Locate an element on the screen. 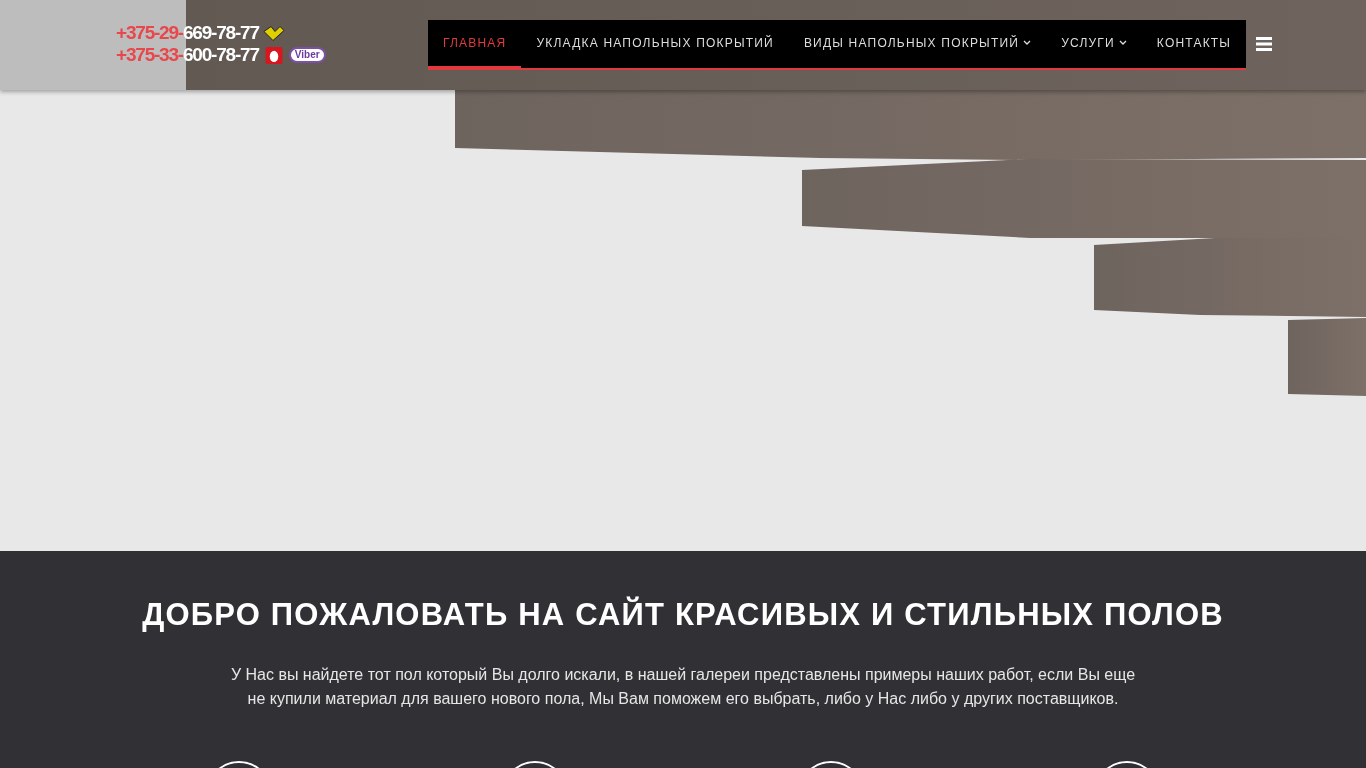 Image resolution: width=1366 pixels, height=768 pixels. operator-logo-icon is located at coordinates (273, 33).